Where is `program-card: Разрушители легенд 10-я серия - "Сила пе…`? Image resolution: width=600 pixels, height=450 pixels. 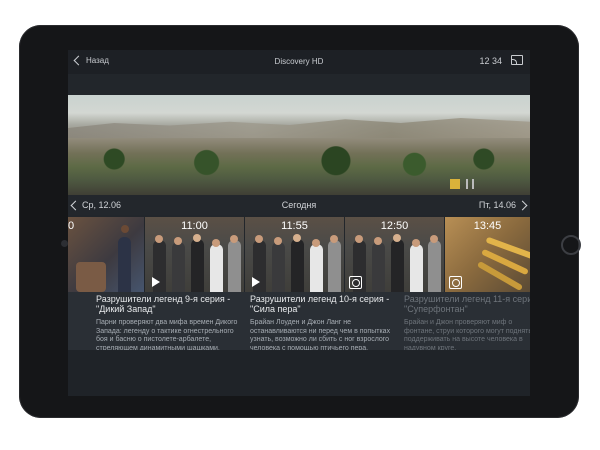 program-card: Разрушители легенд 10-я серия - "Сила пе… is located at coordinates (325, 323).